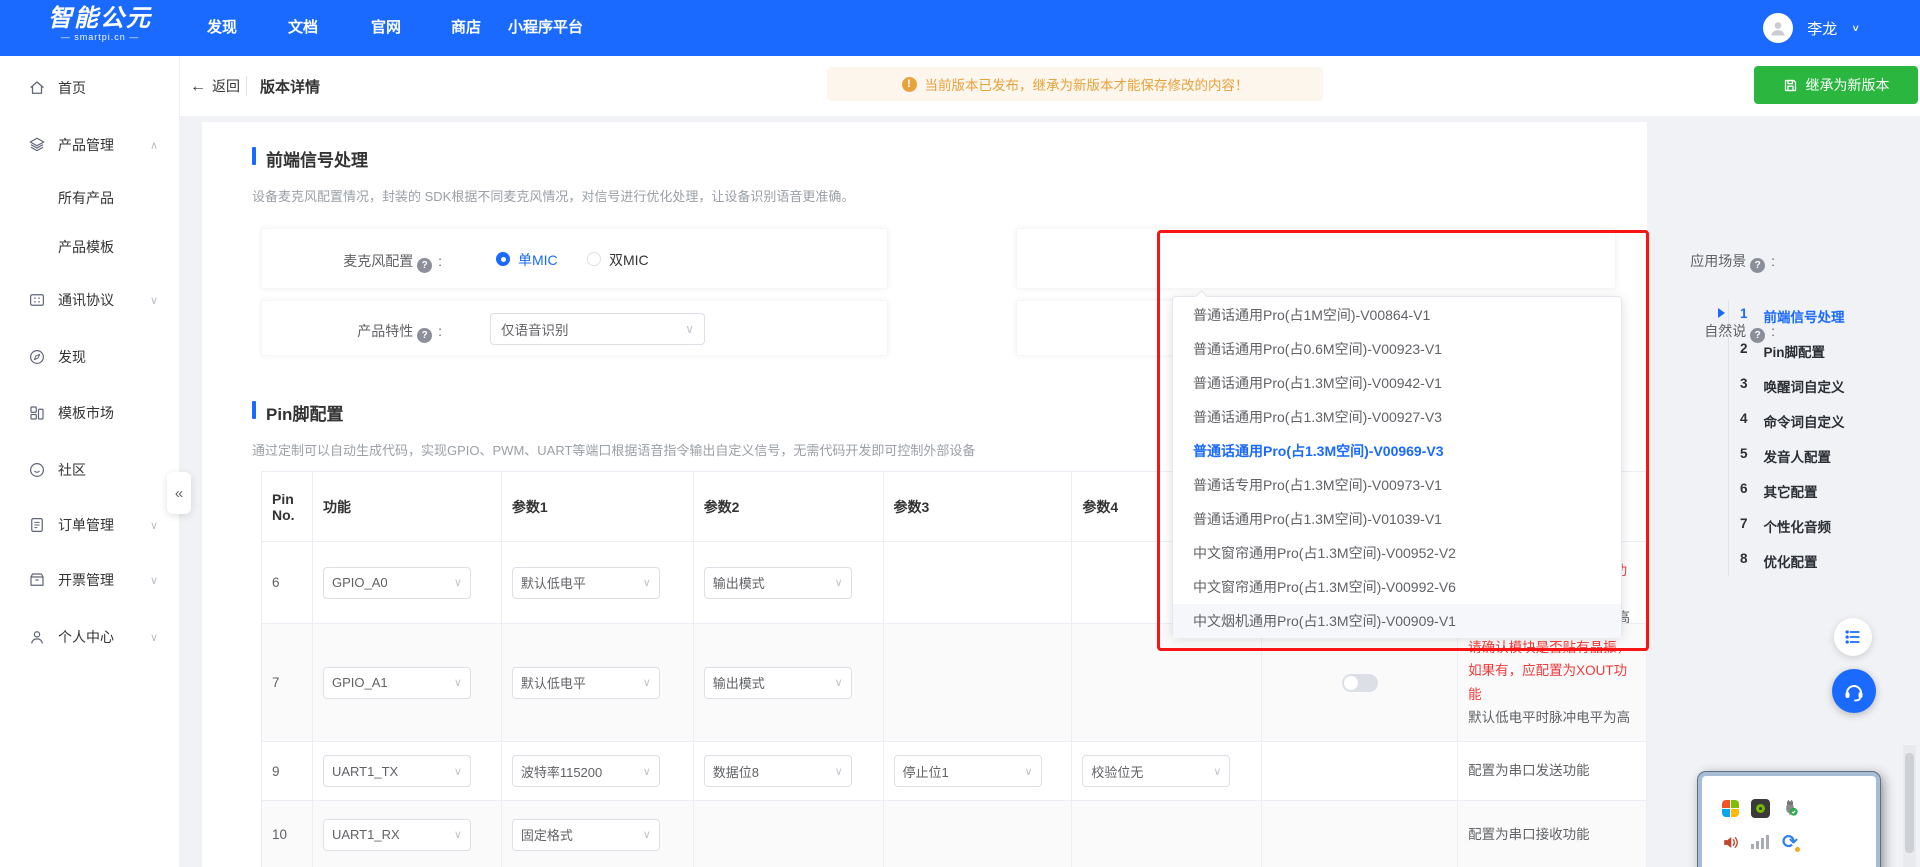  I want to click on radio-dual-mic, so click(594, 259).